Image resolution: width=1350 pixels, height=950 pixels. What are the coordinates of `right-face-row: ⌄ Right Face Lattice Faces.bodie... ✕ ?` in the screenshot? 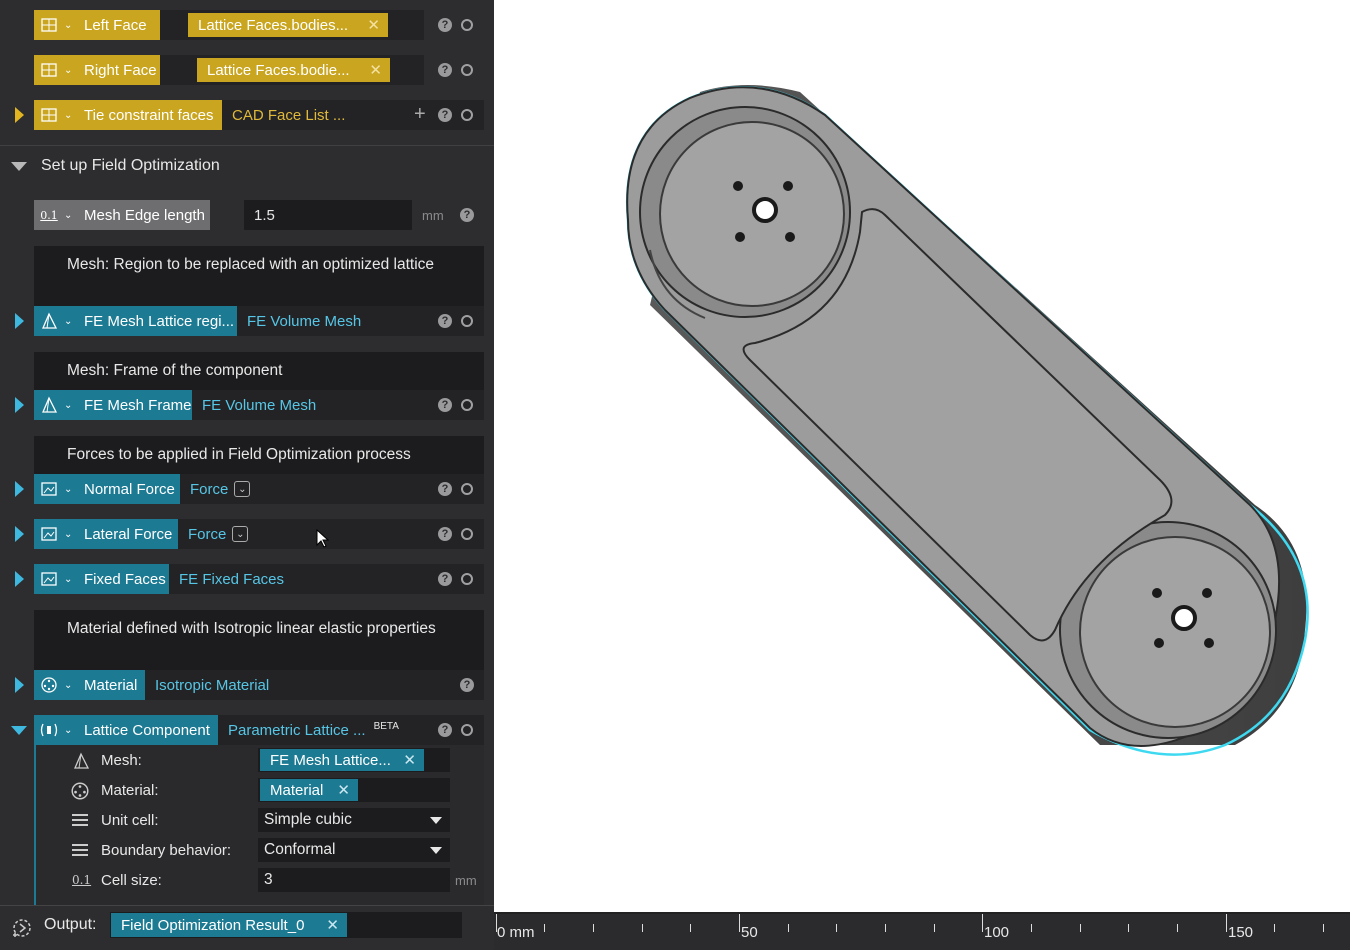 It's located at (259, 70).